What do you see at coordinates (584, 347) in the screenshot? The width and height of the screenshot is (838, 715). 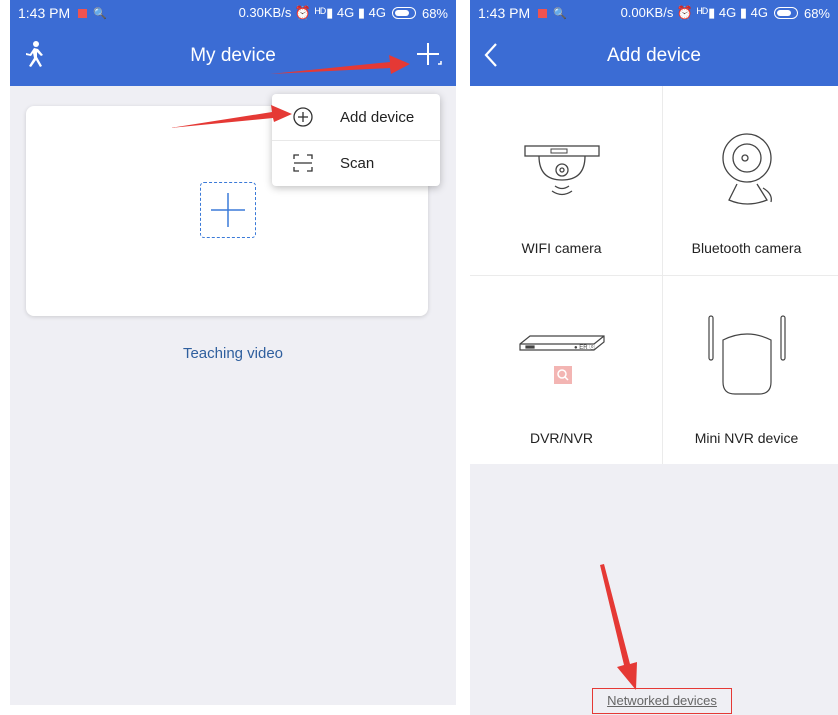 I see `svg-text: ● ER ⓞ` at bounding box center [584, 347].